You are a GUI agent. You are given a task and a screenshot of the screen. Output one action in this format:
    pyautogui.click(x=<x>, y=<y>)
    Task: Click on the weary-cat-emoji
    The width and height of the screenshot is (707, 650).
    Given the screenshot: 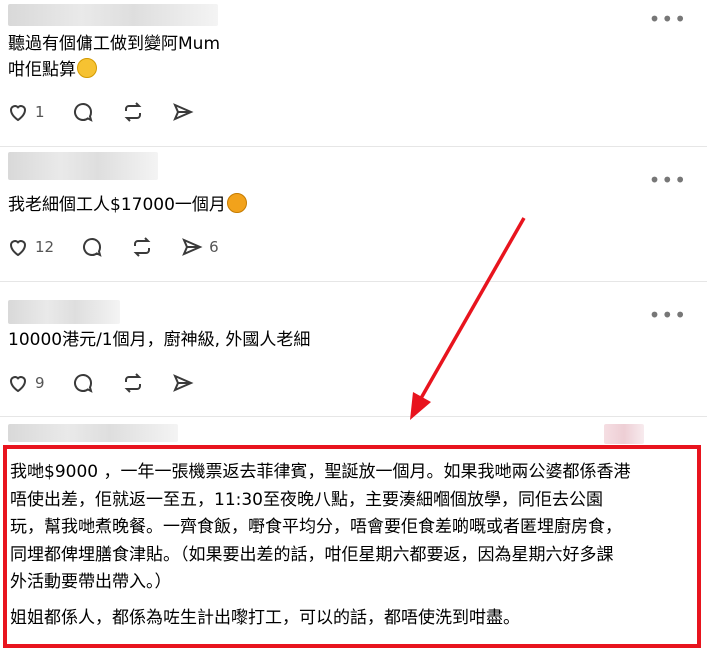 What is the action you would take?
    pyautogui.click(x=236, y=203)
    